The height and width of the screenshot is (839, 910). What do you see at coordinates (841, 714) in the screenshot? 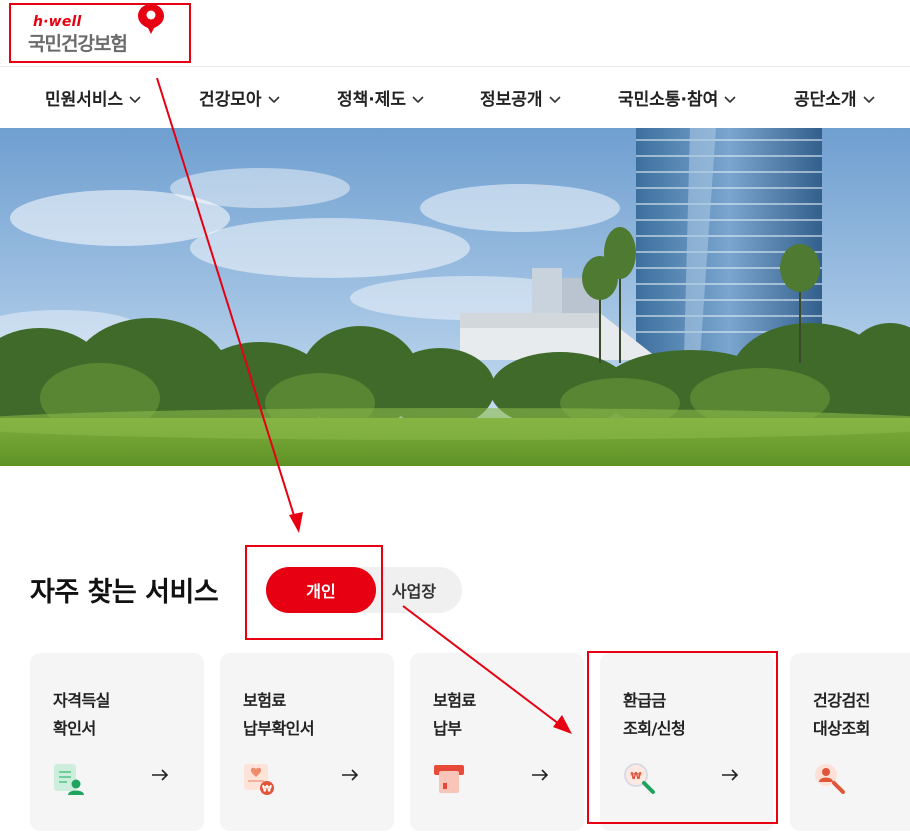
I see `card-title: 건강검진 대상조회` at bounding box center [841, 714].